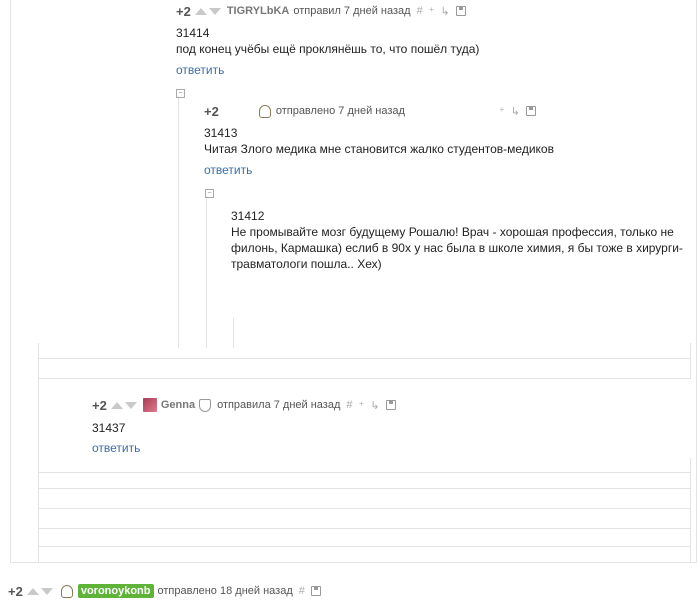  What do you see at coordinates (225, 591) in the screenshot?
I see `comment-time: отправлено 18 дней назад` at bounding box center [225, 591].